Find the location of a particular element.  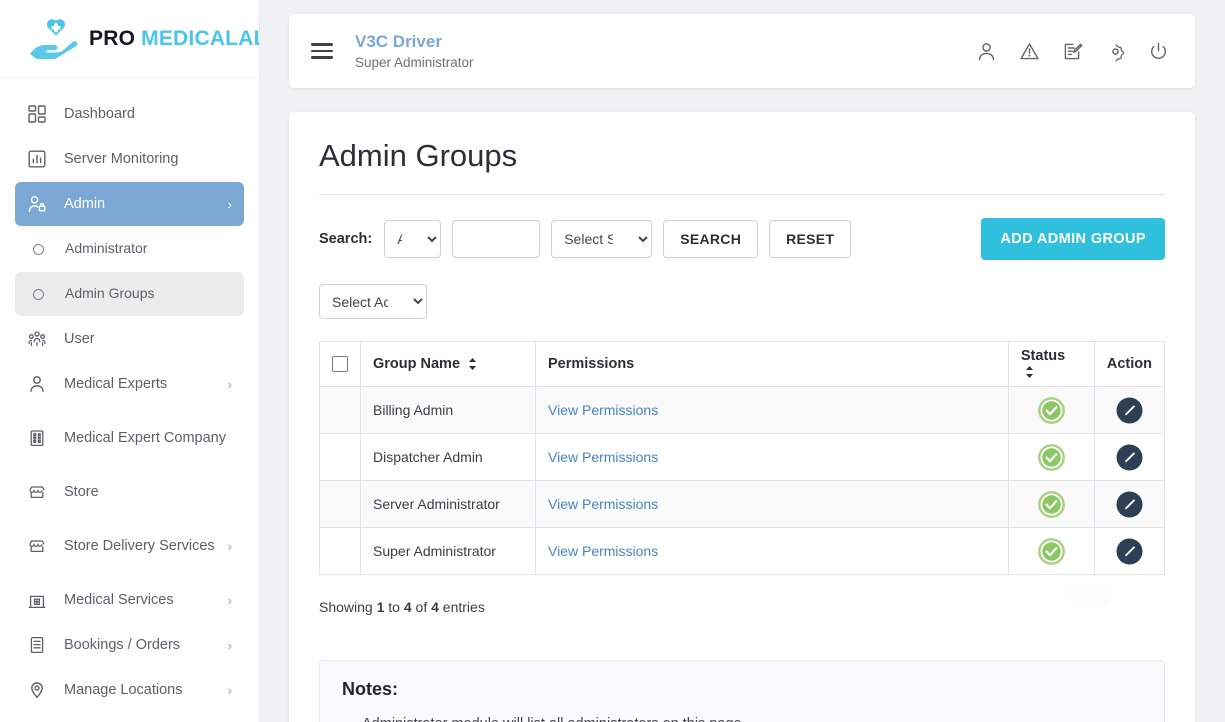

sidebar-item-label: Medical Experts is located at coordinates (116, 383).